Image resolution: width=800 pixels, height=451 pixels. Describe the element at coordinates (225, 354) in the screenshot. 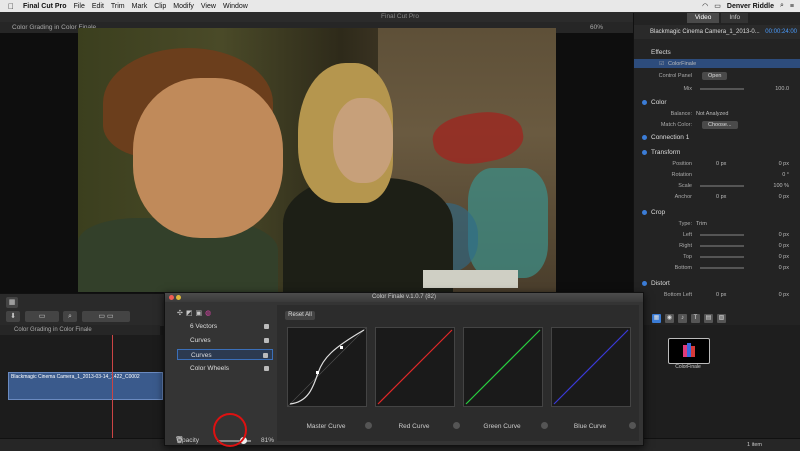

I see `layer-item-selected: Curves` at that location.